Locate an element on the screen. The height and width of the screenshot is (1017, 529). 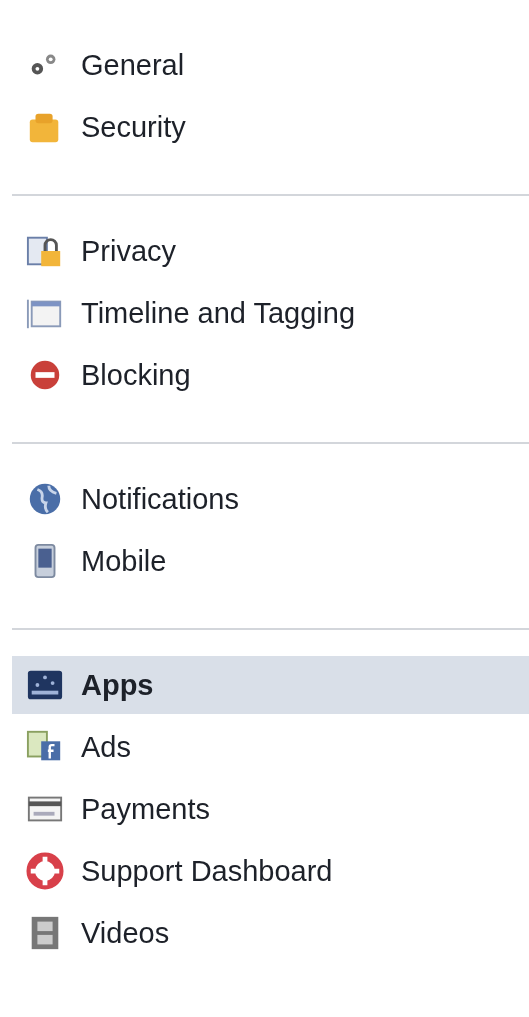
settings-menu-item: Support Dashboard is located at coordinates (270, 871).